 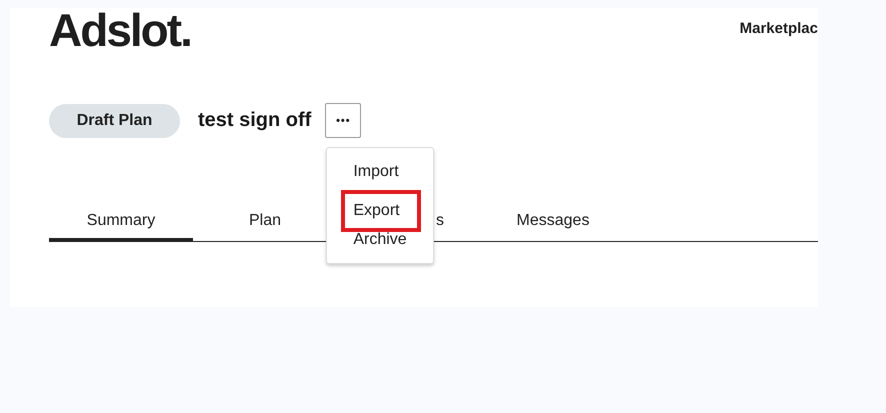 I want to click on more-button: •••, so click(x=343, y=120).